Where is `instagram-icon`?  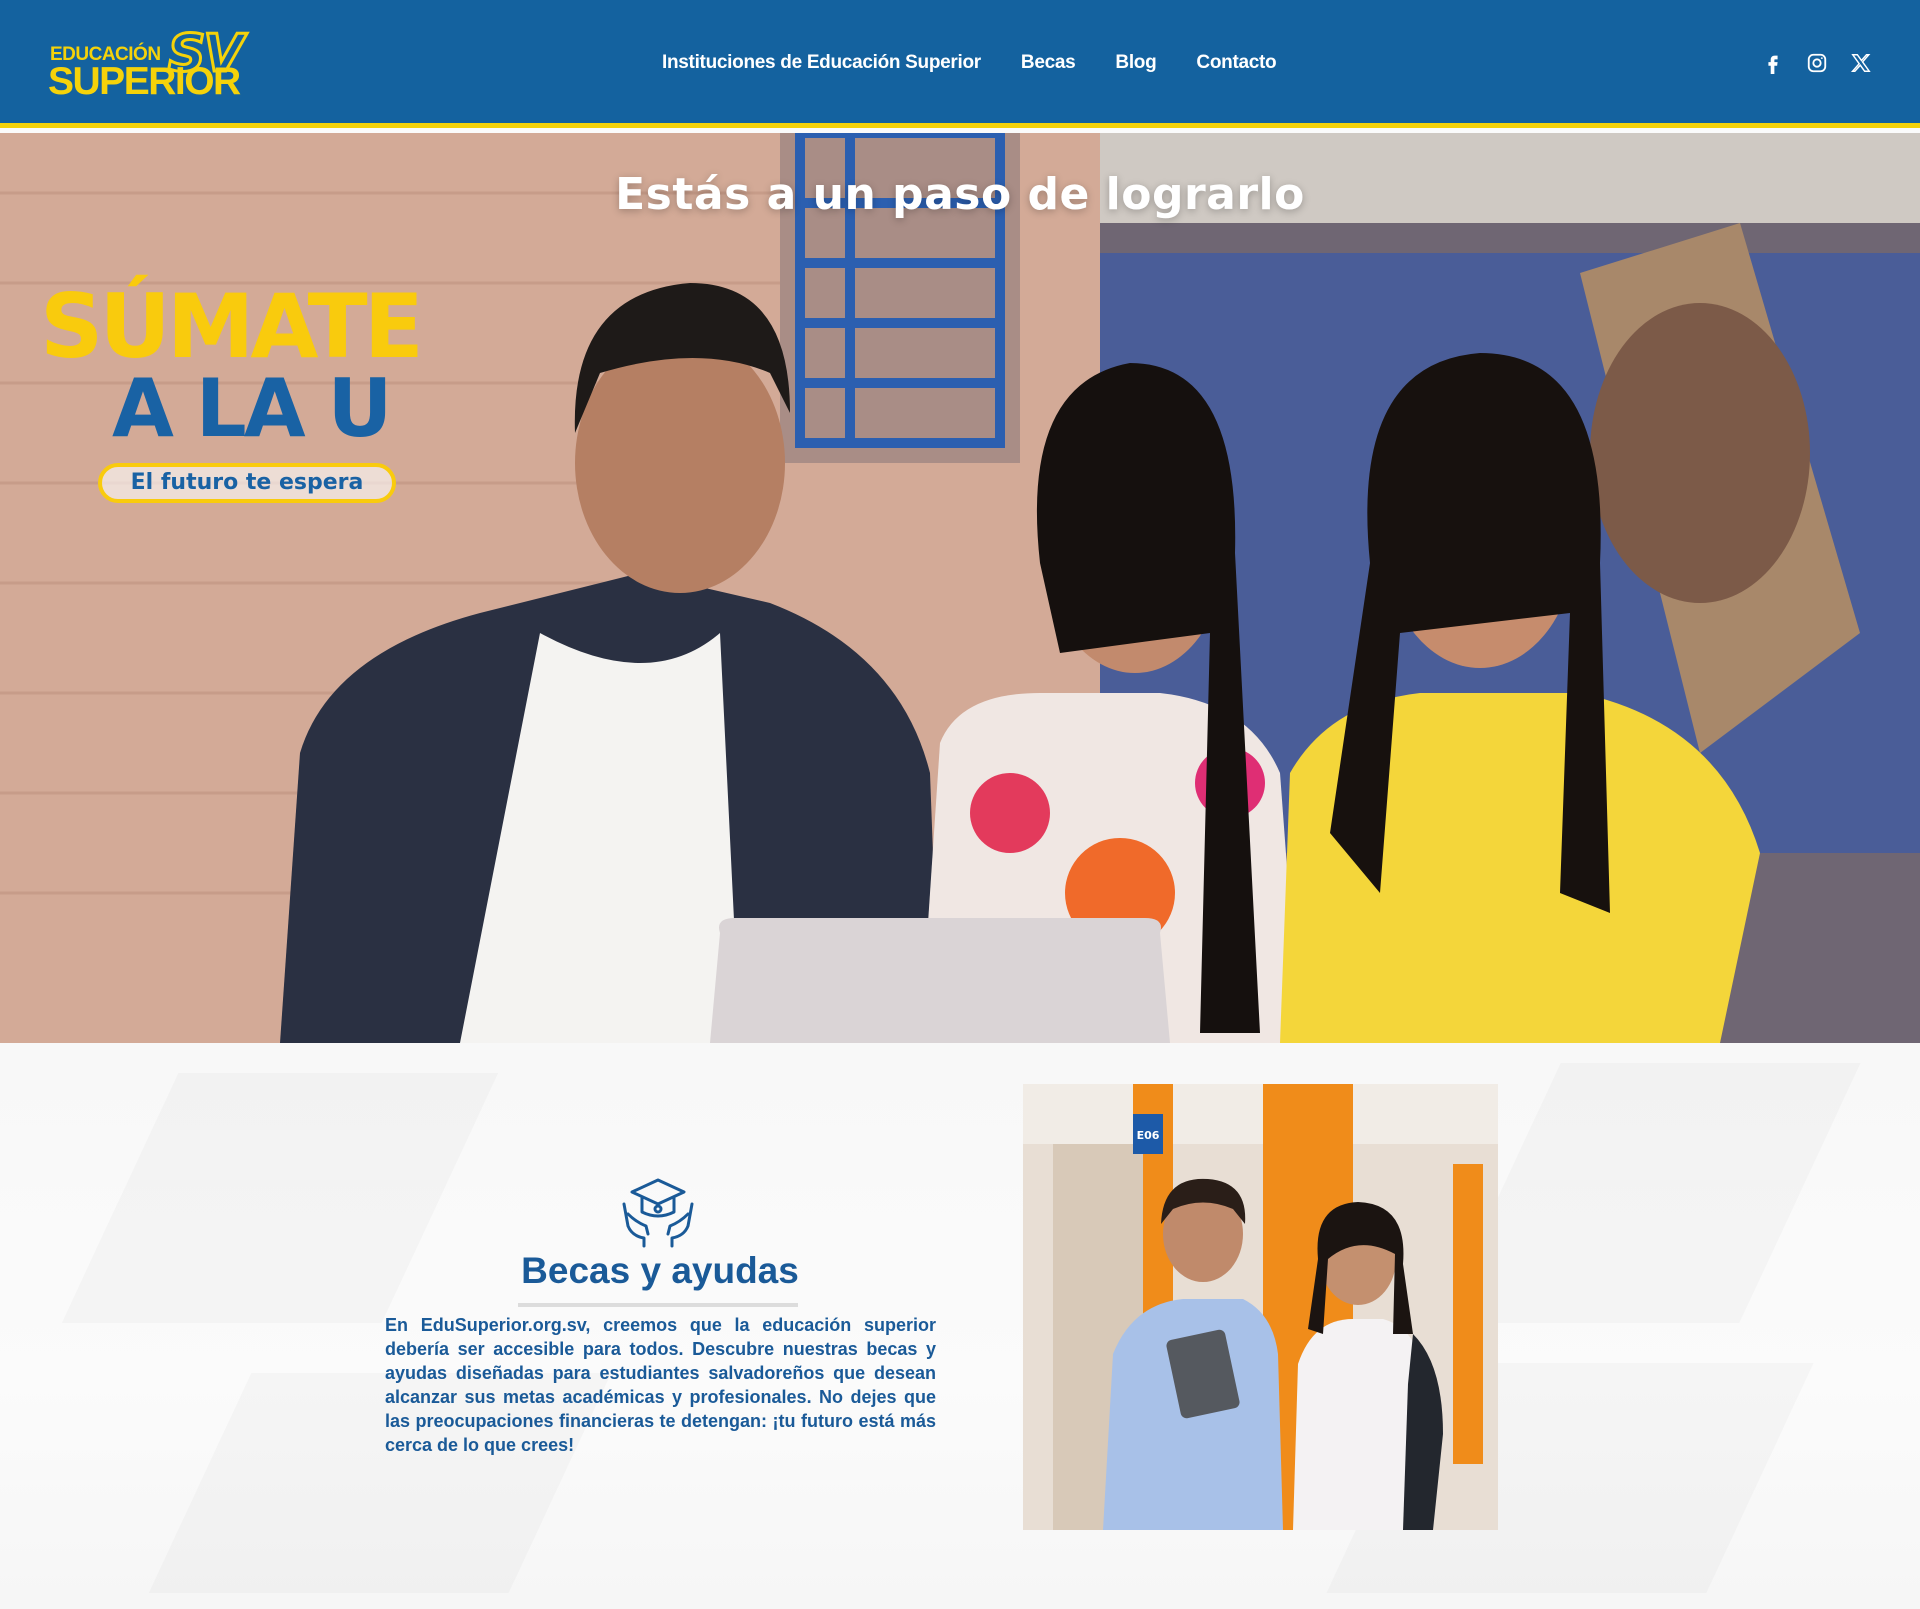 instagram-icon is located at coordinates (1817, 63).